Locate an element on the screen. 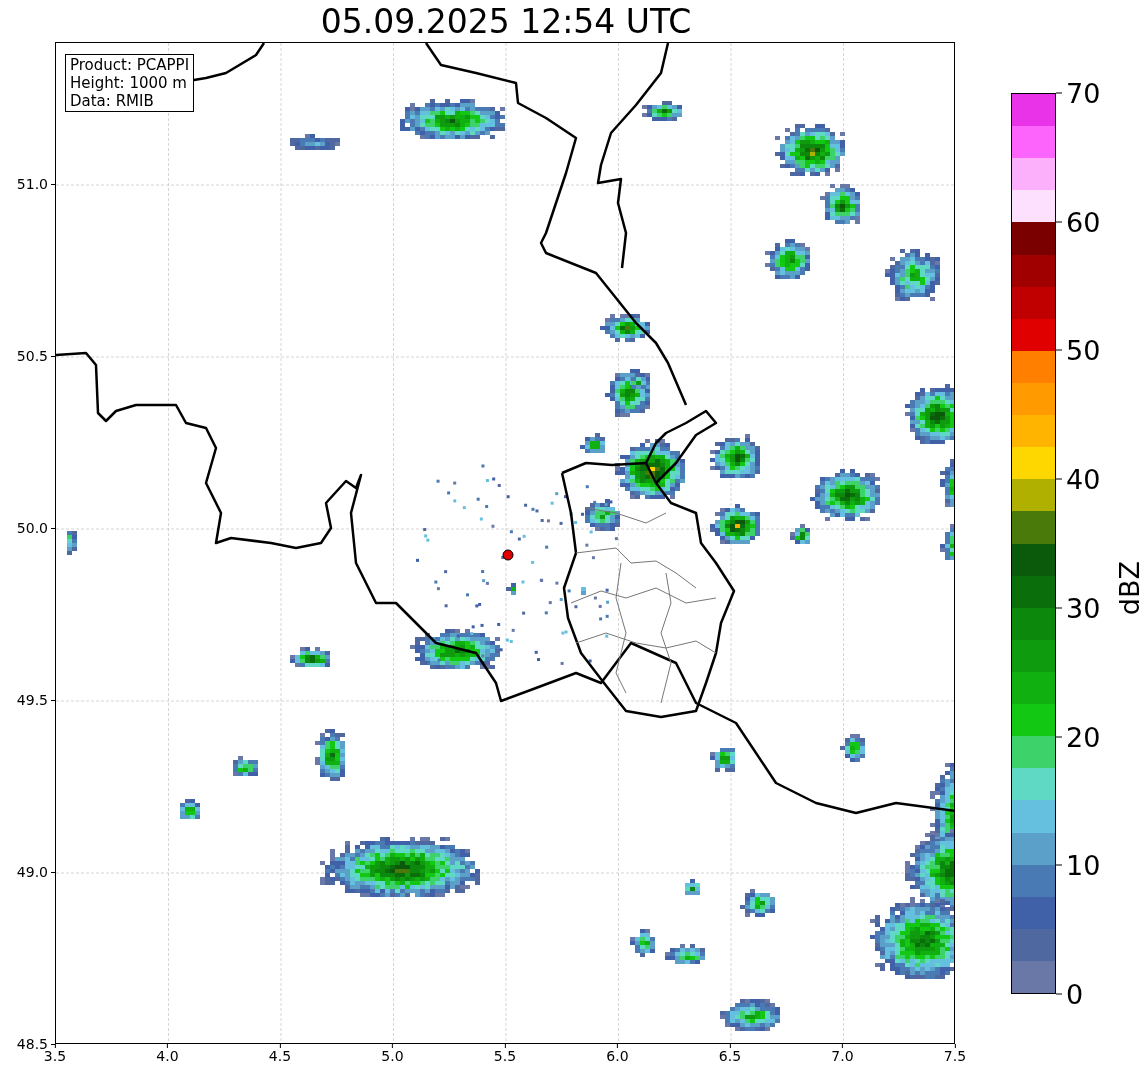  axis-tick-label: 50.0 is located at coordinates (32, 528).